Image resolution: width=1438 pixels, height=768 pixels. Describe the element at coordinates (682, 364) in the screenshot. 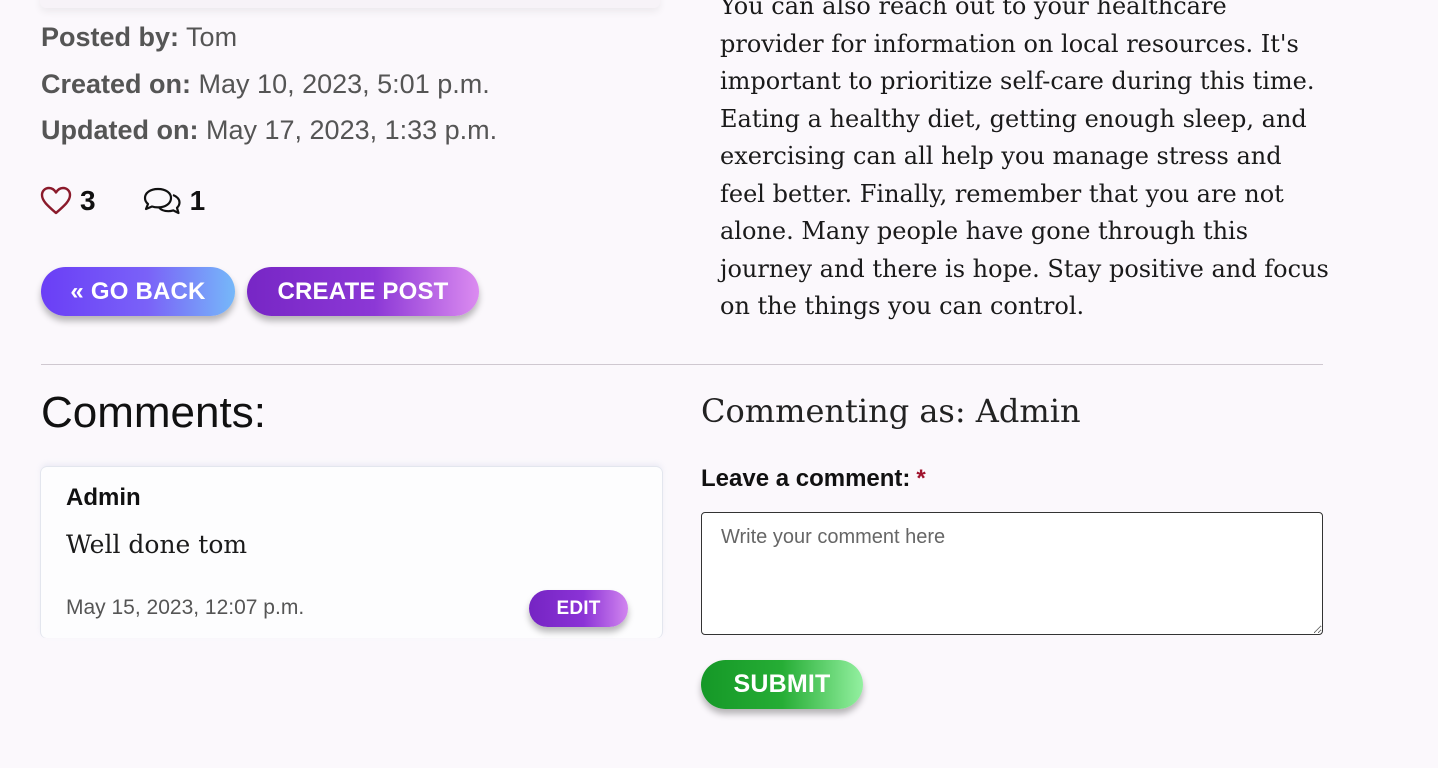

I see `section-divider` at that location.